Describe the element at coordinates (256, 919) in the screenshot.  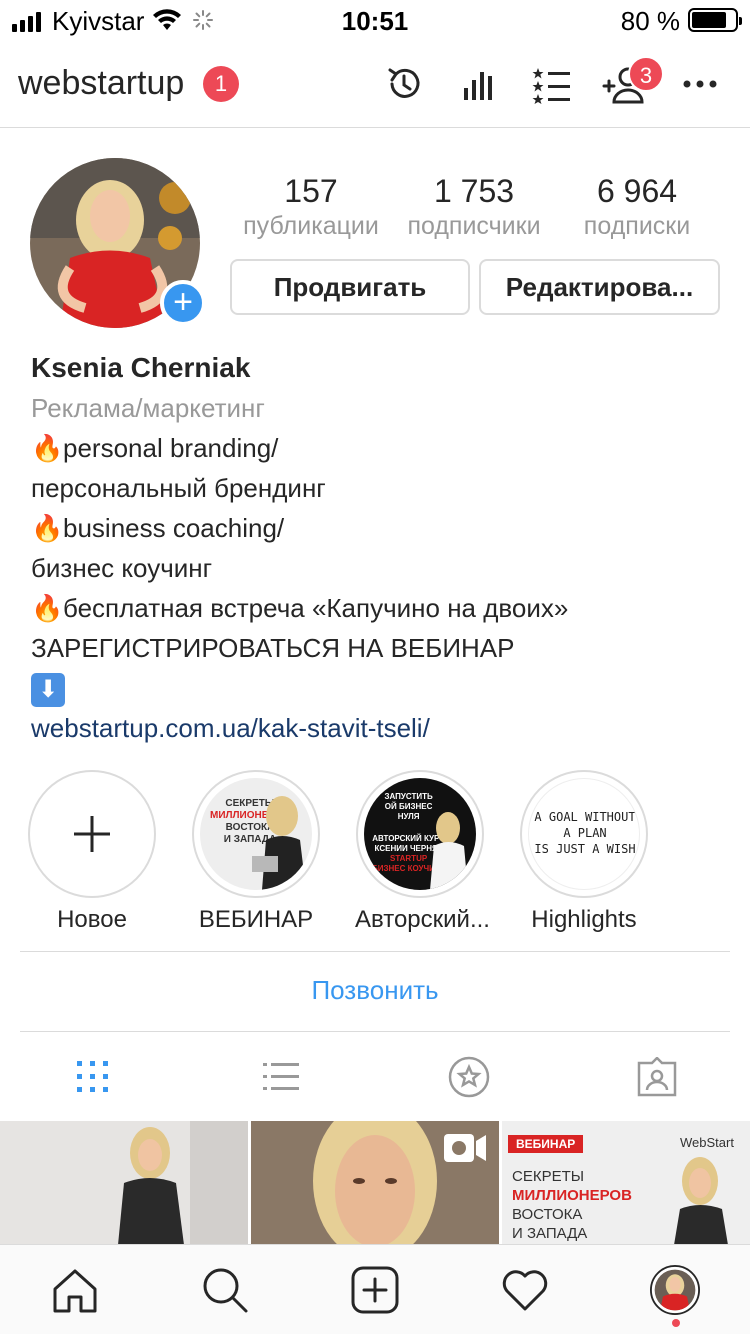
I see `highlight-label: ВЕБИНАР` at that location.